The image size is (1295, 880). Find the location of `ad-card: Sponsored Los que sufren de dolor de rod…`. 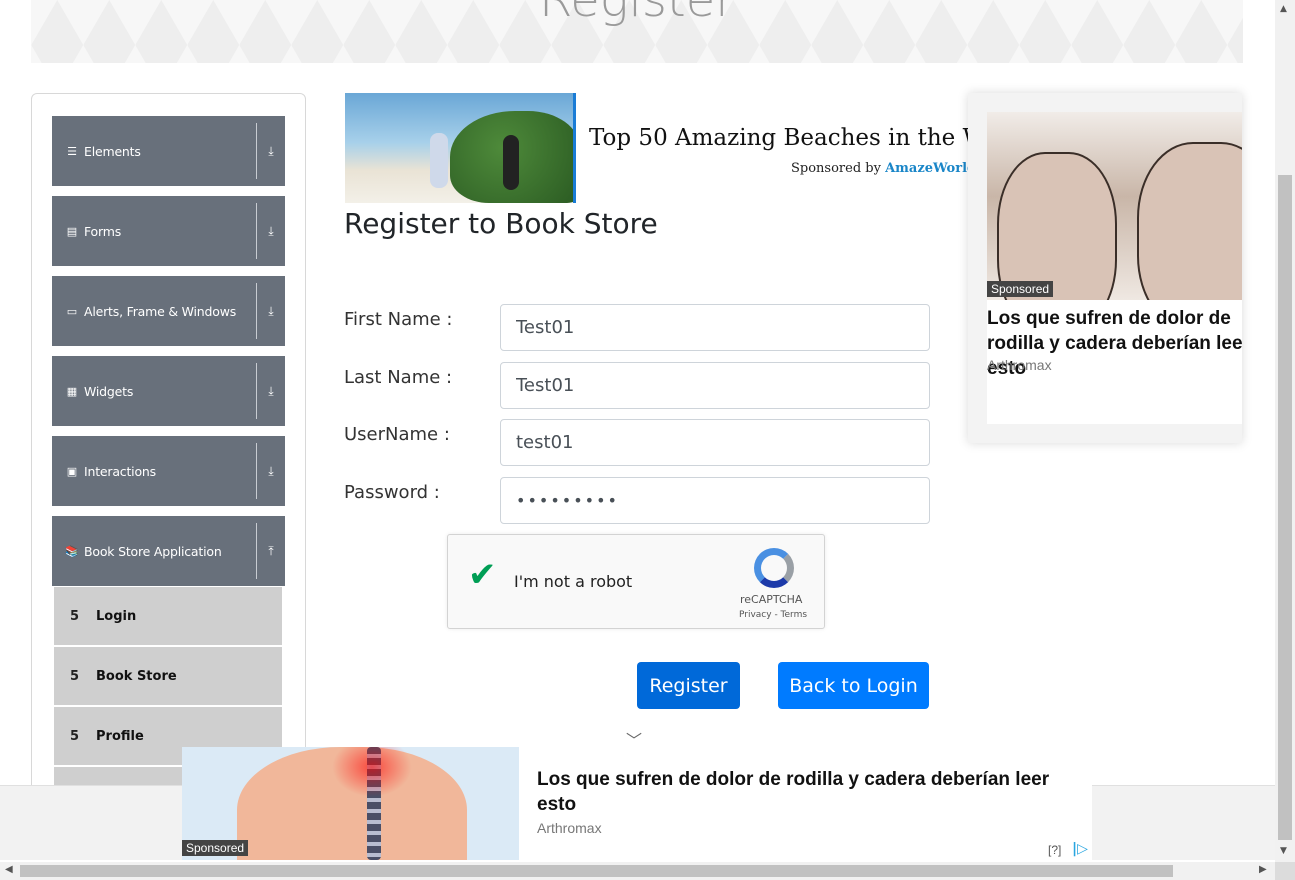

ad-card: Sponsored Los que sufren de dolor de rod… is located at coordinates (1114, 268).